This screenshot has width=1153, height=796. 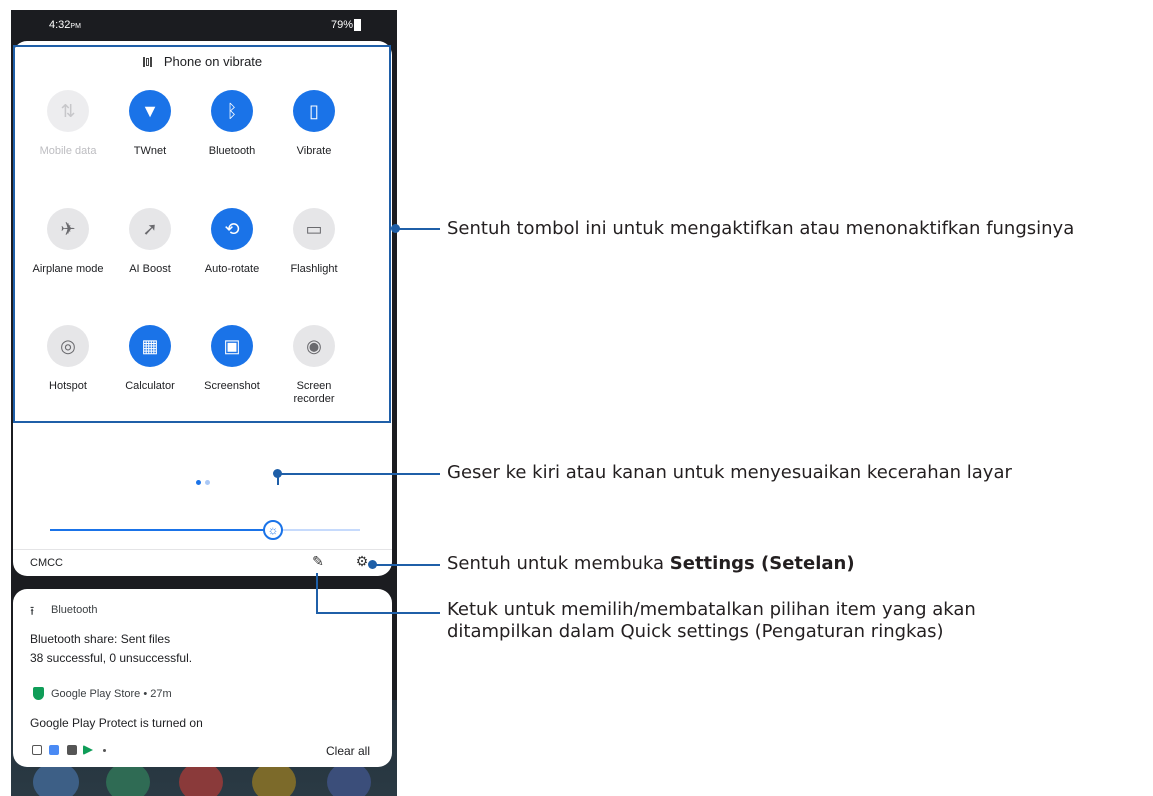 What do you see at coordinates (72, 750) in the screenshot?
I see `sd-card-icon` at bounding box center [72, 750].